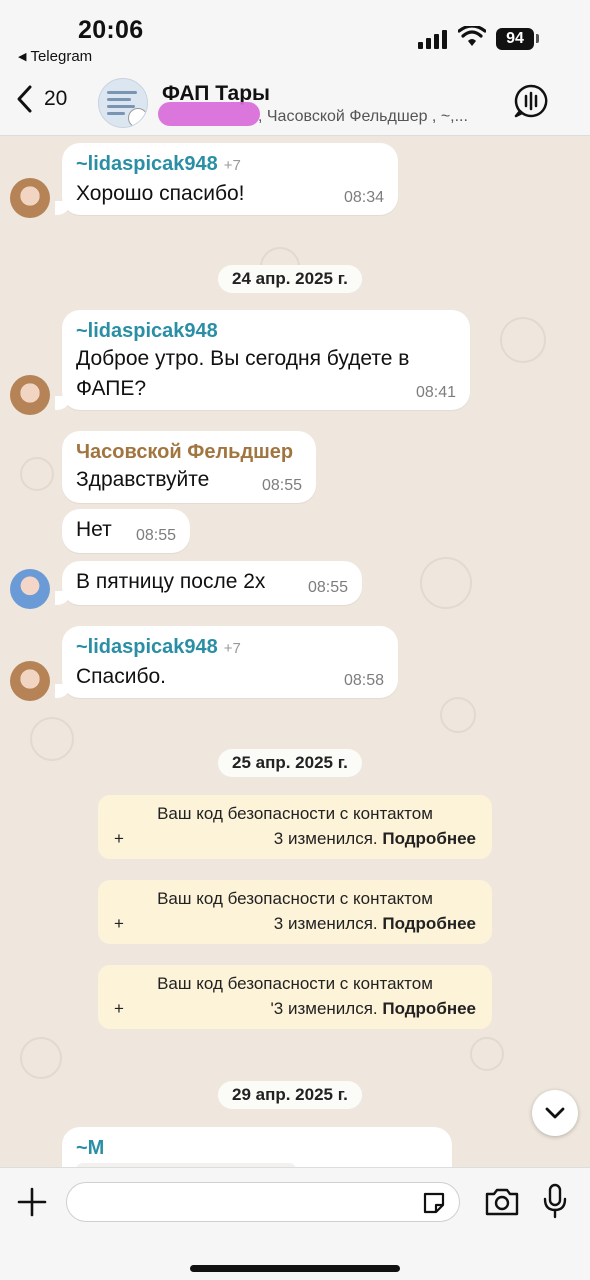 This screenshot has height=1280, width=590. What do you see at coordinates (208, 583) in the screenshot?
I see `message-bubble: В пятницу после 2х 08:55` at bounding box center [208, 583].